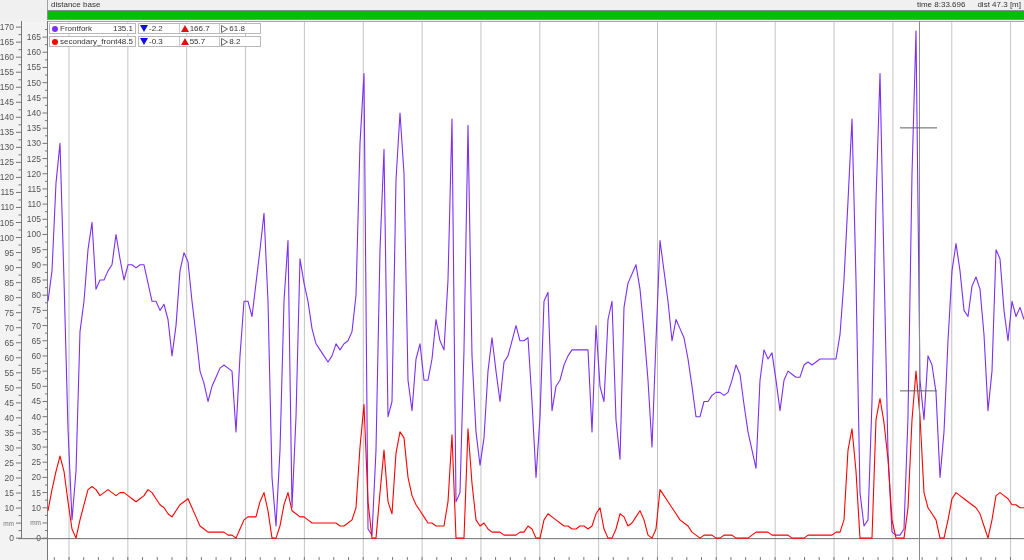  Describe the element at coordinates (125, 41) in the screenshot. I see `series-value: 48.5` at that location.